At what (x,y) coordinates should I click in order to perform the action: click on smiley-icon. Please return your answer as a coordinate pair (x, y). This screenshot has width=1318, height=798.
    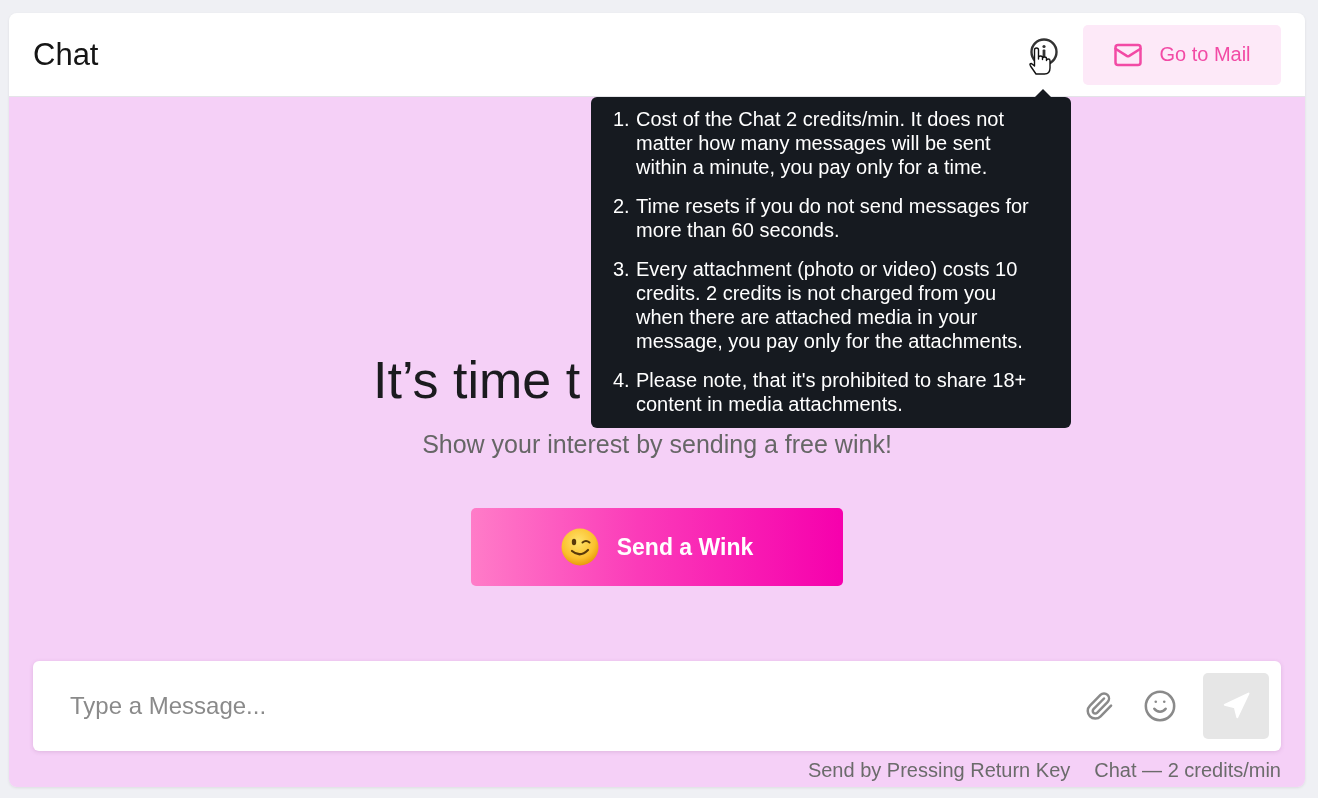
    Looking at the image, I should click on (1160, 706).